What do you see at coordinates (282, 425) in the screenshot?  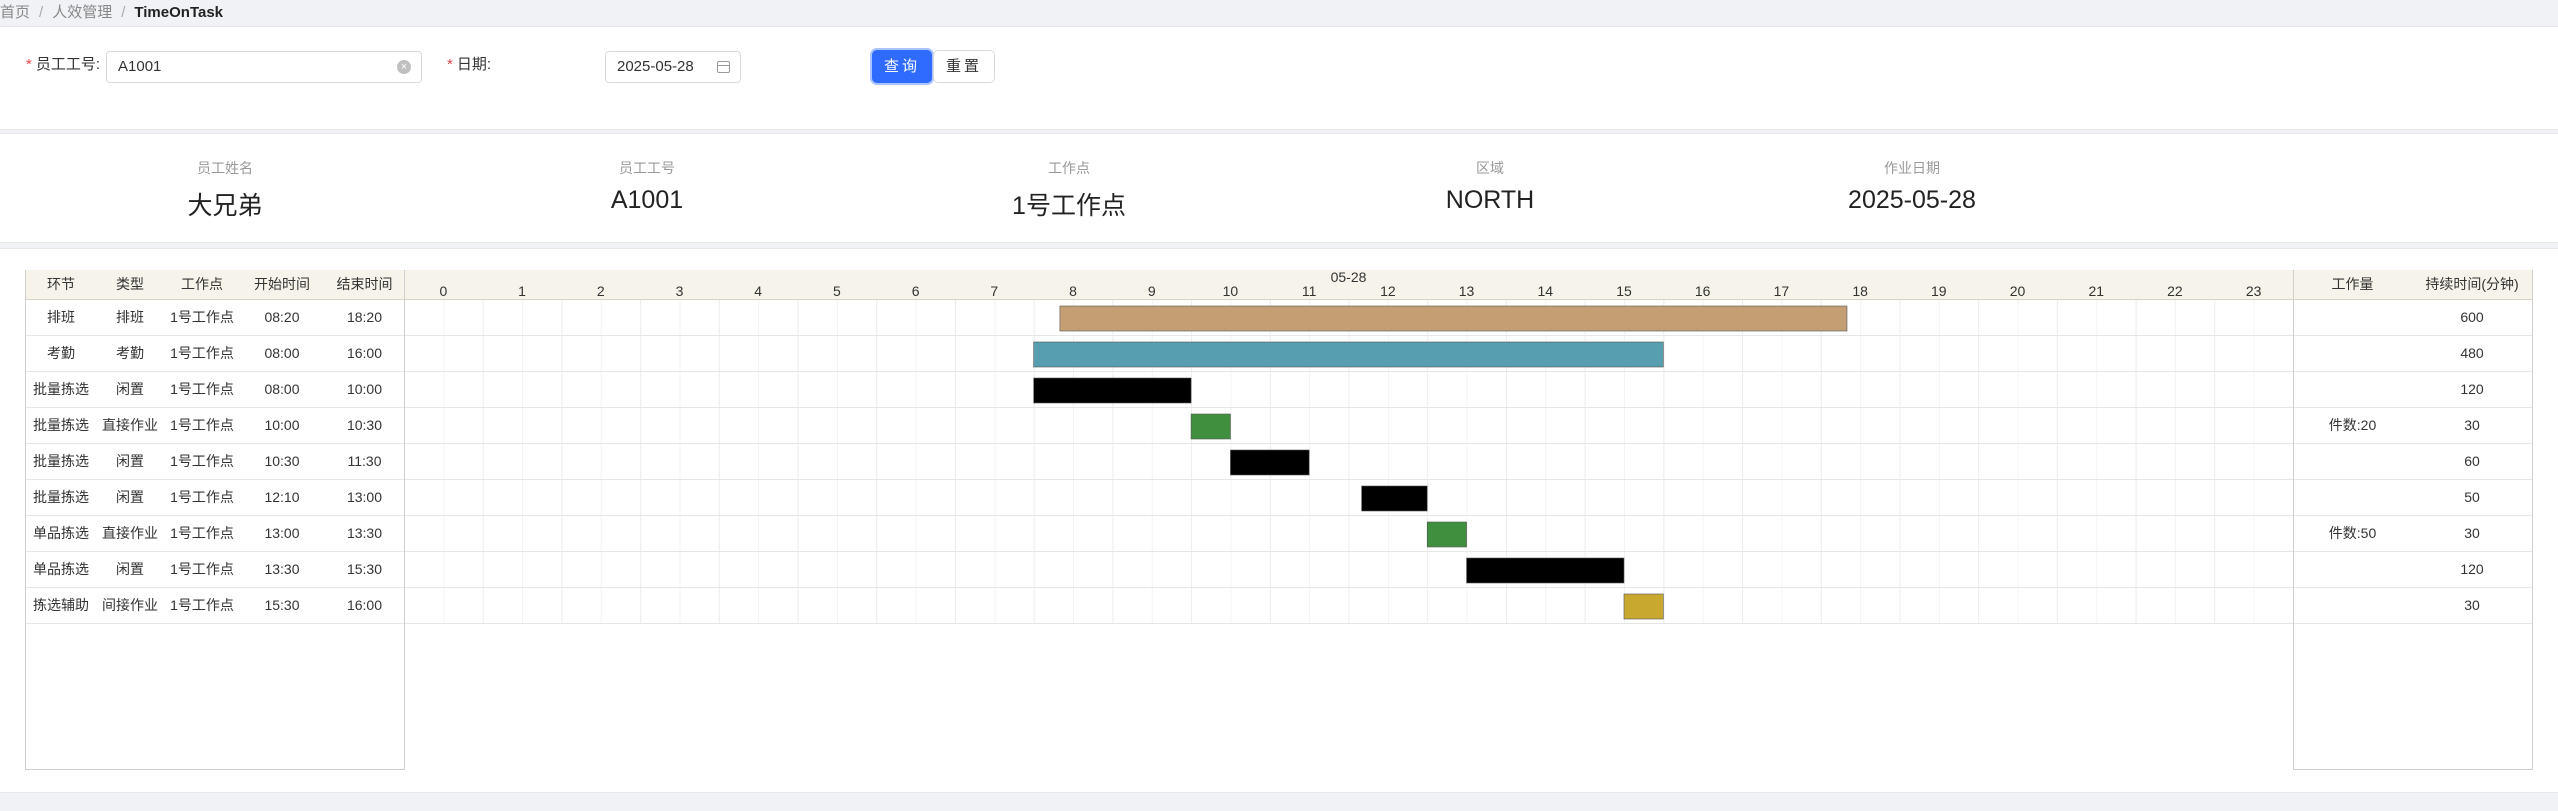 I see `cell-start: 10:00` at bounding box center [282, 425].